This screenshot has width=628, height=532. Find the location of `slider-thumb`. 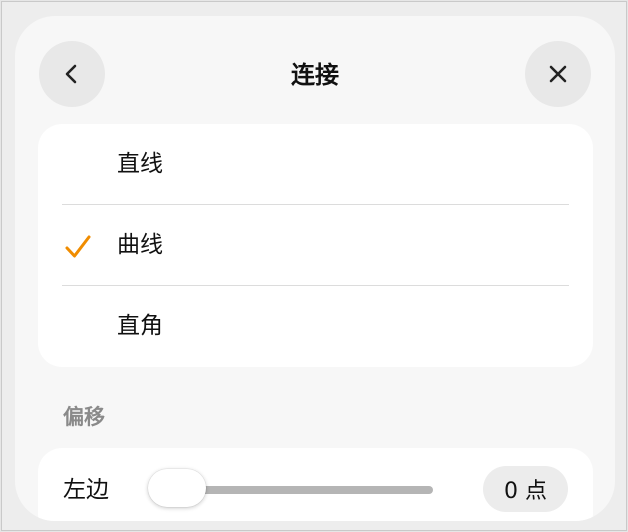

slider-thumb is located at coordinates (177, 488).